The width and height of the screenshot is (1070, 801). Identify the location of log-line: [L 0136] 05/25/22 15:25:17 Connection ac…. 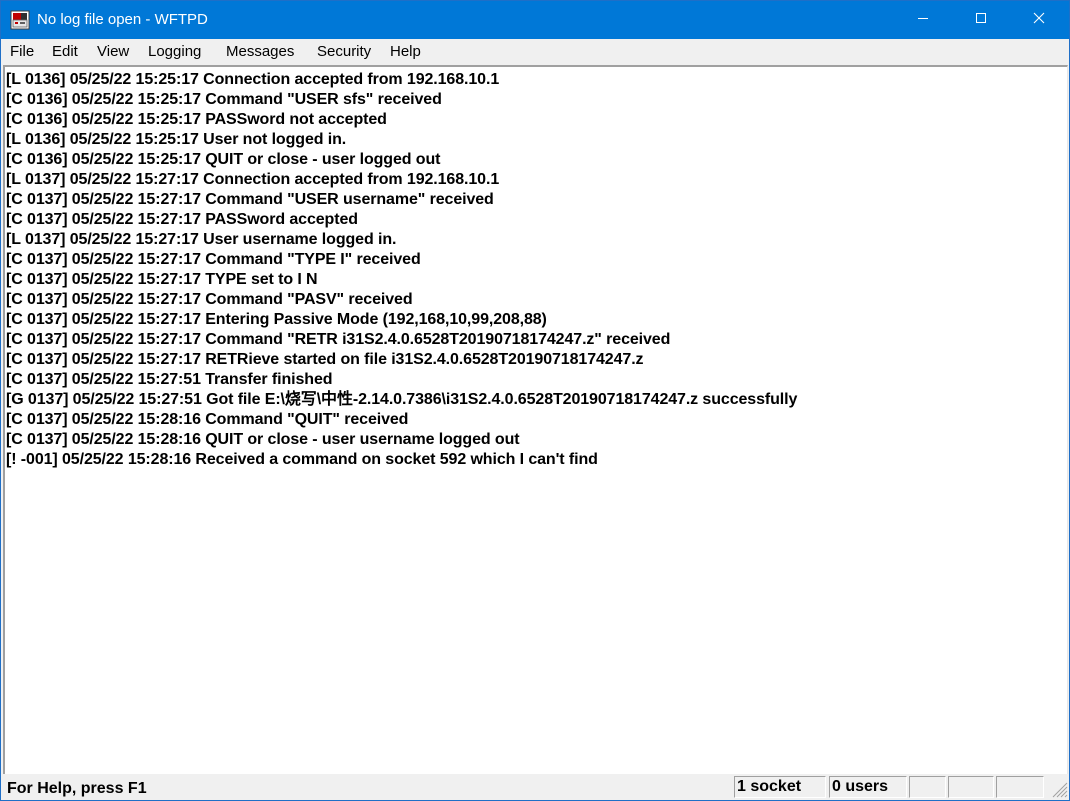
(253, 79).